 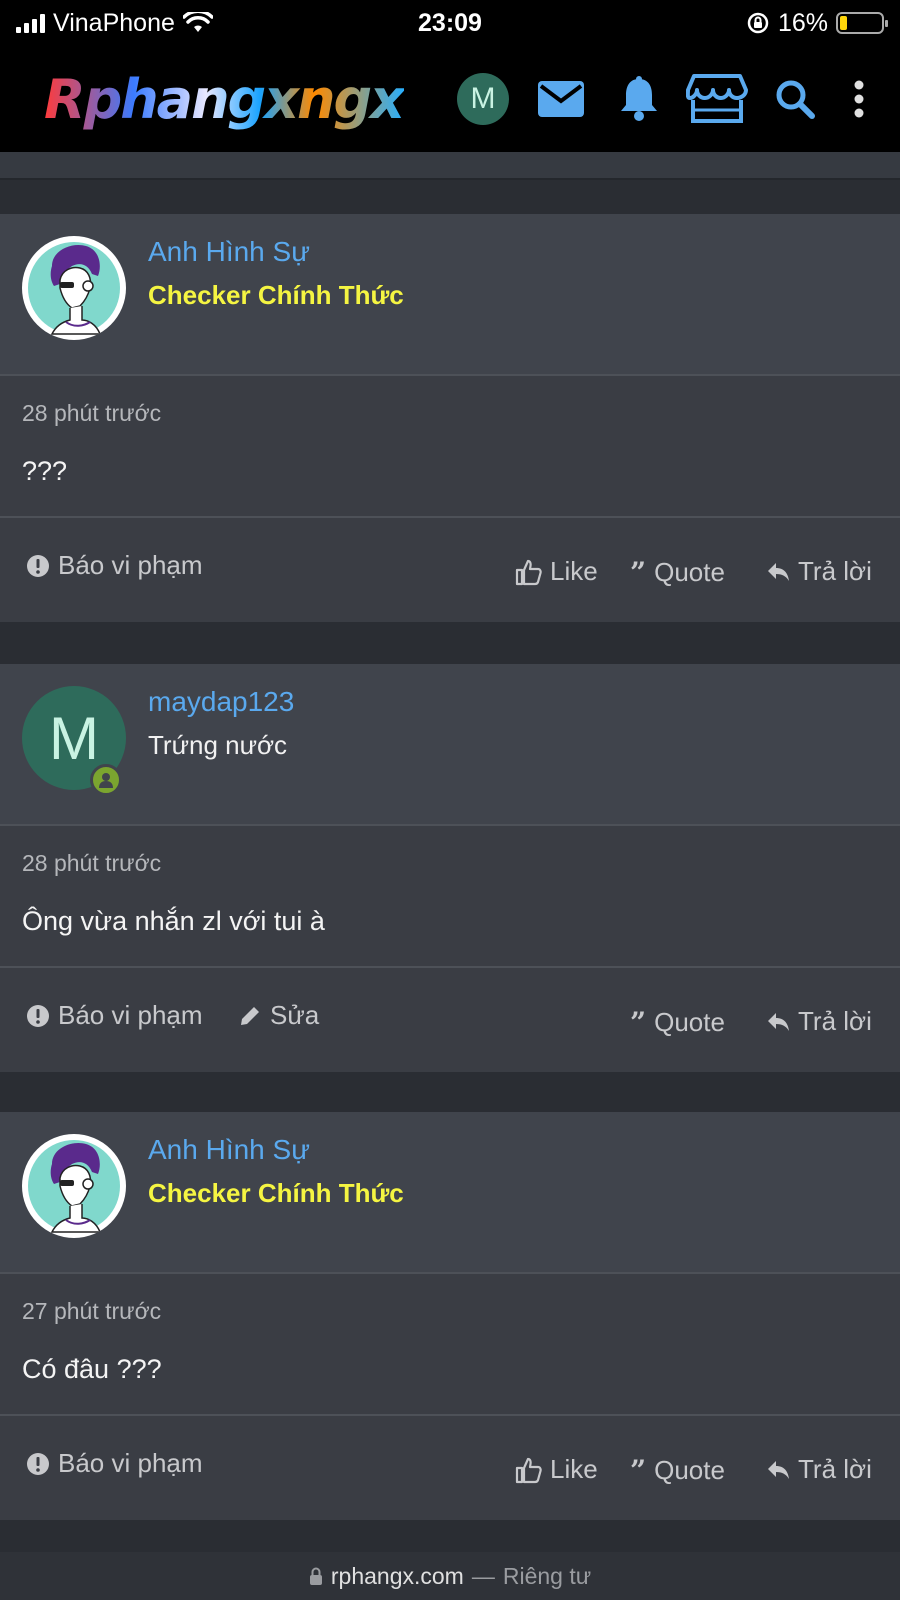 What do you see at coordinates (547, 1575) in the screenshot?
I see `privacy-label: Riêng tư` at bounding box center [547, 1575].